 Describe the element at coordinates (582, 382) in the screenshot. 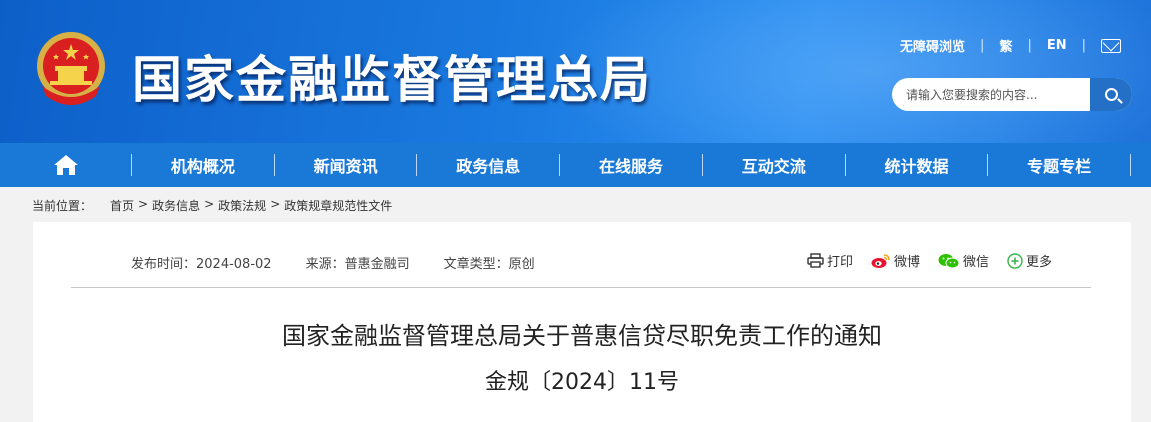

I see `document-number: 金规〔2024〕11号` at that location.